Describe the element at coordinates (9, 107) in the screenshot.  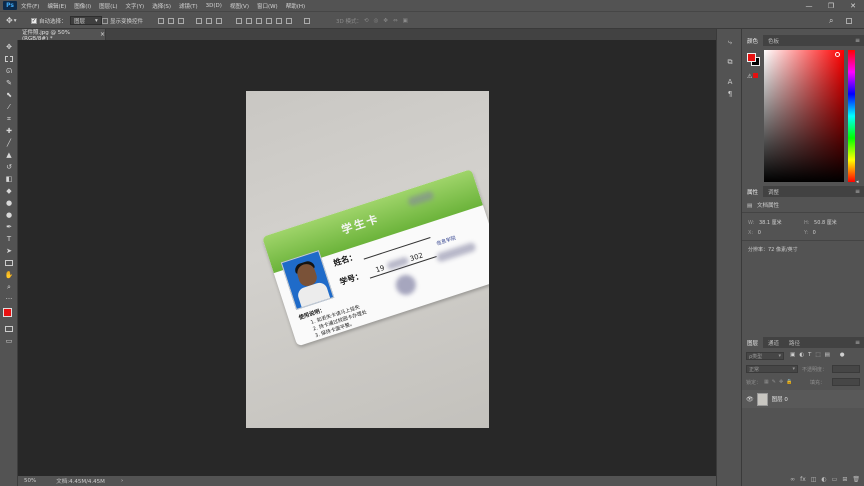
I see `eyedropper-tool-icon: ⁄` at that location.